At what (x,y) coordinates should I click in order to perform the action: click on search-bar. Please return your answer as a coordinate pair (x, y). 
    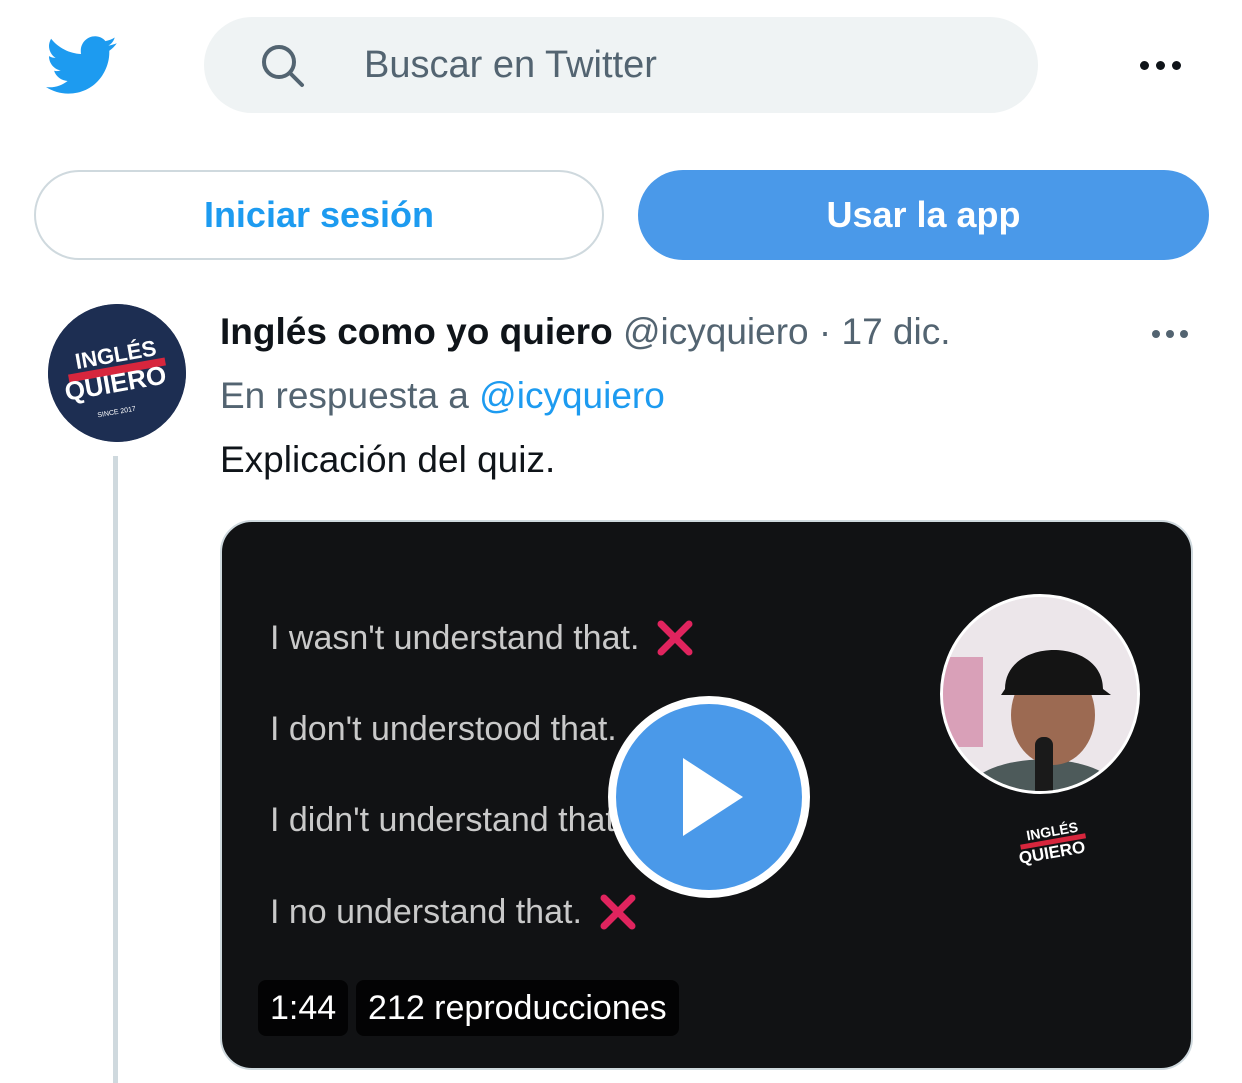
    Looking at the image, I should click on (621, 65).